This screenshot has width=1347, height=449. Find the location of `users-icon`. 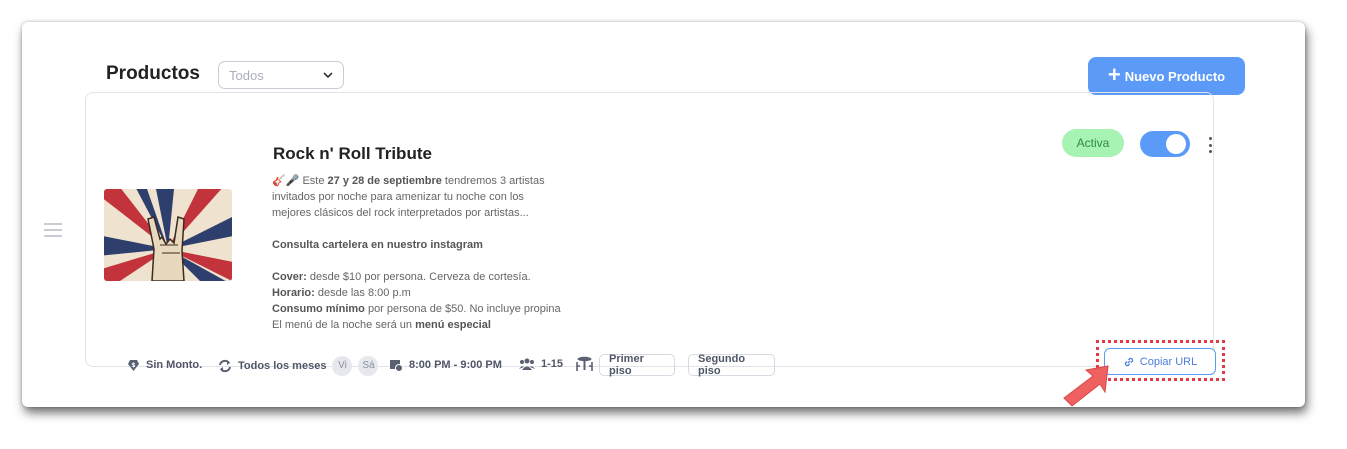

users-icon is located at coordinates (527, 364).